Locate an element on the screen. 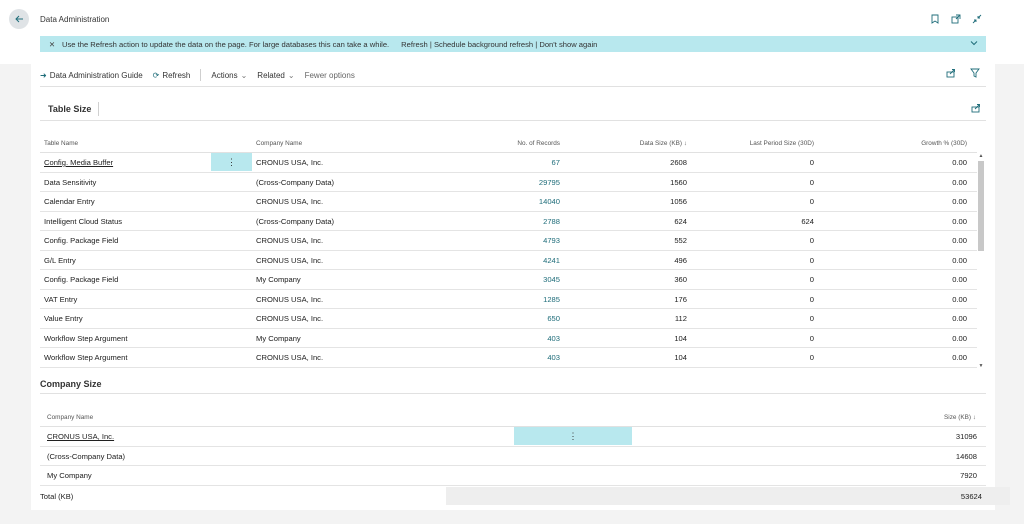 This screenshot has width=1024, height=524. table-name-cell: Intelligent Cloud Status is located at coordinates (83, 221).